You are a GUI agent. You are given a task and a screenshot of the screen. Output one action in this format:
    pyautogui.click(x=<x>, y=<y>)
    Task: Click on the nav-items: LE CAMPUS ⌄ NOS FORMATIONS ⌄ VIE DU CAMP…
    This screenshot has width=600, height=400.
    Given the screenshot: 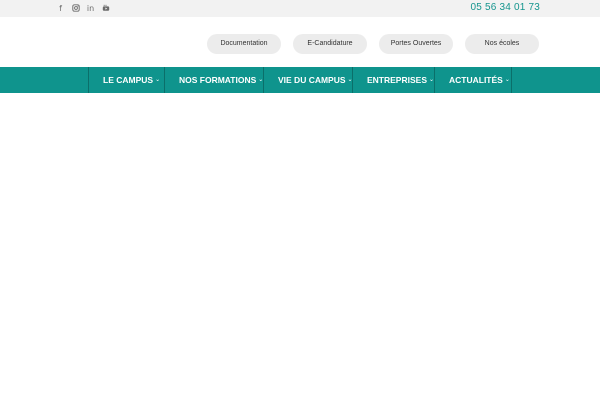 What is the action you would take?
    pyautogui.click(x=300, y=80)
    